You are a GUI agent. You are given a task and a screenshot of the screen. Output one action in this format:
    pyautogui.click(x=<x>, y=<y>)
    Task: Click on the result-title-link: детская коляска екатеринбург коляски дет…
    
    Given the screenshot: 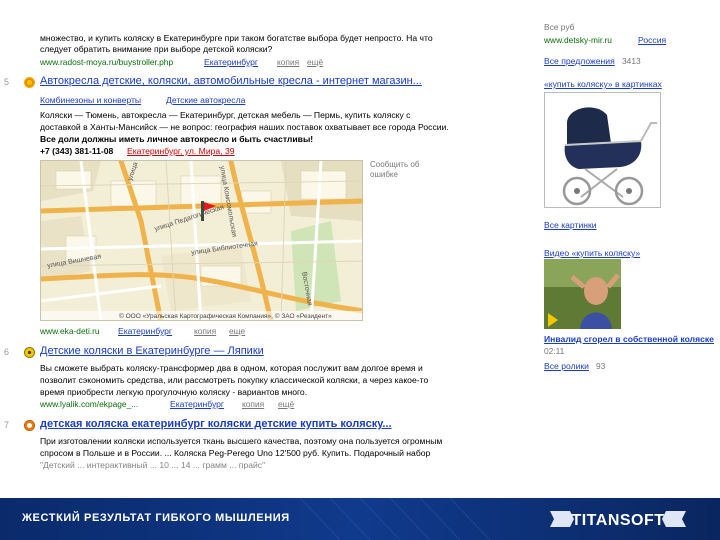 What is the action you would take?
    pyautogui.click(x=216, y=424)
    